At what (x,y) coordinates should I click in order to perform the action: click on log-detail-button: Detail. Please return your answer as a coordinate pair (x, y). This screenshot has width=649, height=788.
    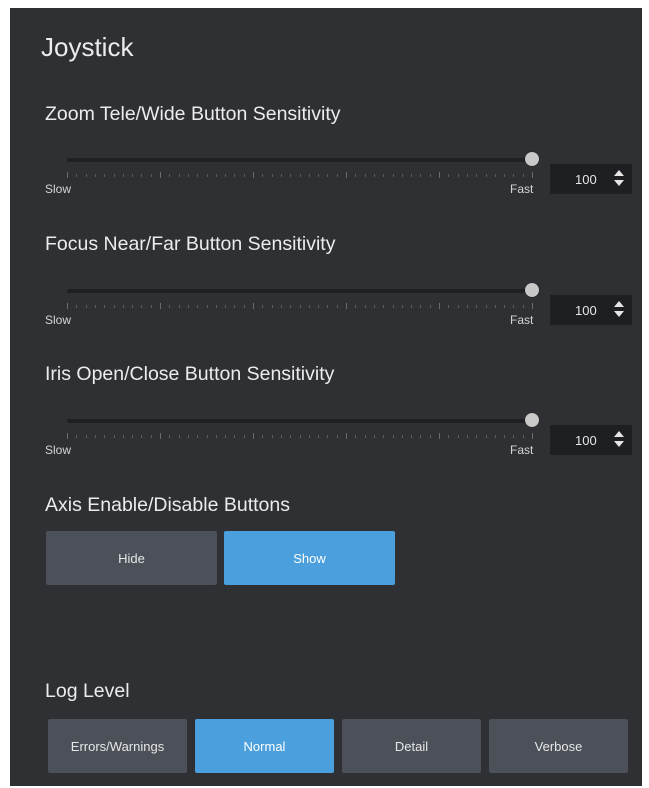
    Looking at the image, I should click on (411, 746).